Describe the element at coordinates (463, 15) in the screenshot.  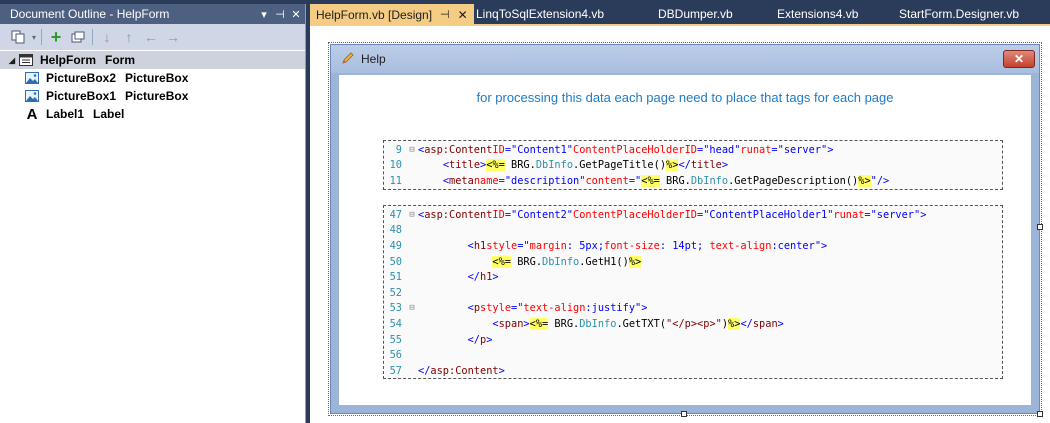
I see `close-tab-icon: ✕` at that location.